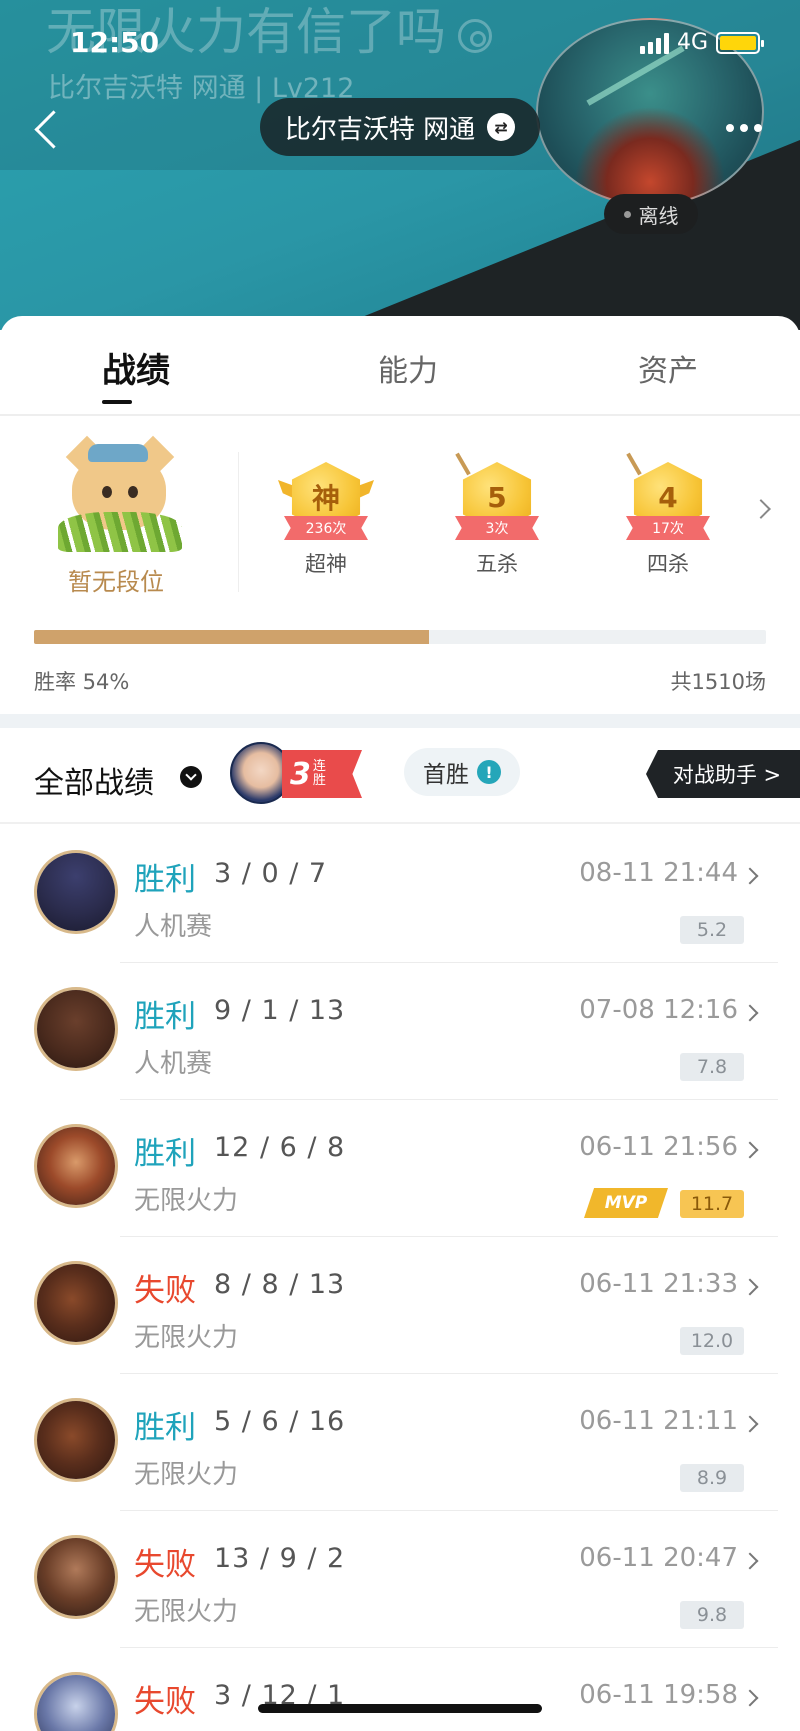 The image size is (800, 1731). Describe the element at coordinates (326, 528) in the screenshot. I see `badge-count: 236次` at that location.